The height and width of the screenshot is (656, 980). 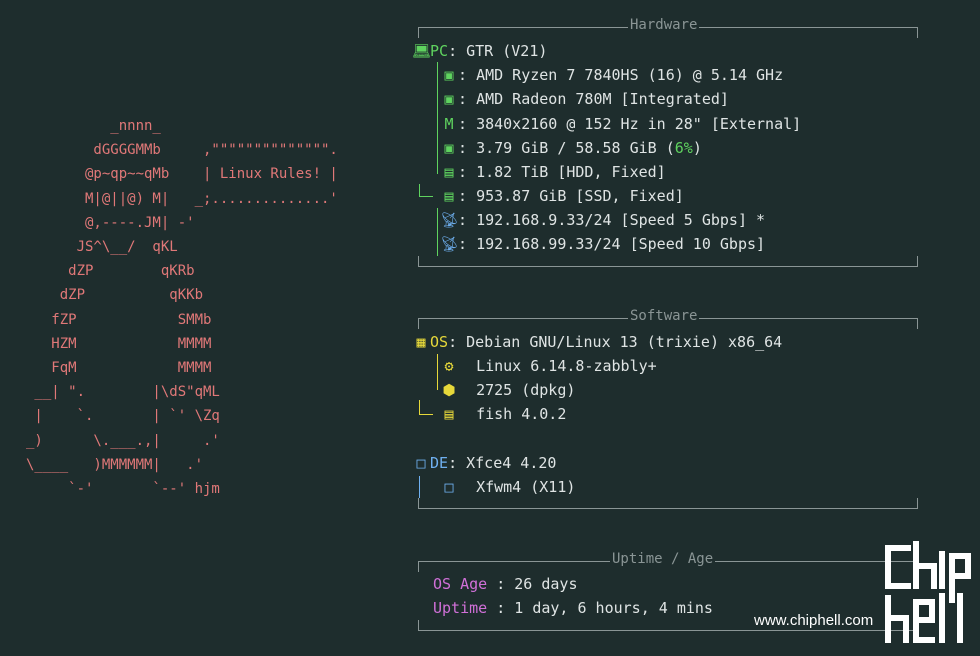 What do you see at coordinates (460, 584) in the screenshot?
I see `os-age-key: OS Age` at bounding box center [460, 584].